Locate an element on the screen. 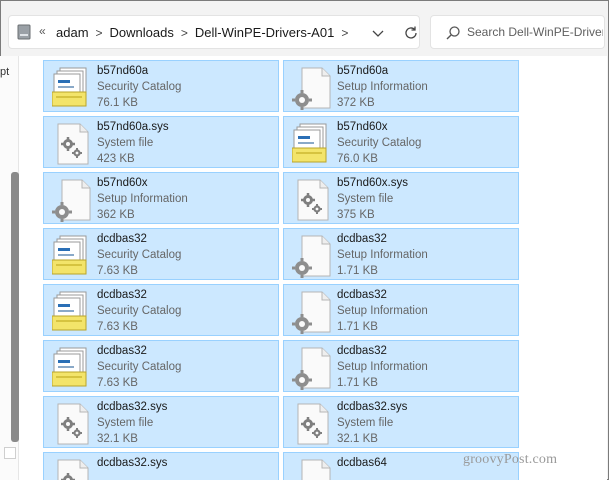  search-box is located at coordinates (517, 32).